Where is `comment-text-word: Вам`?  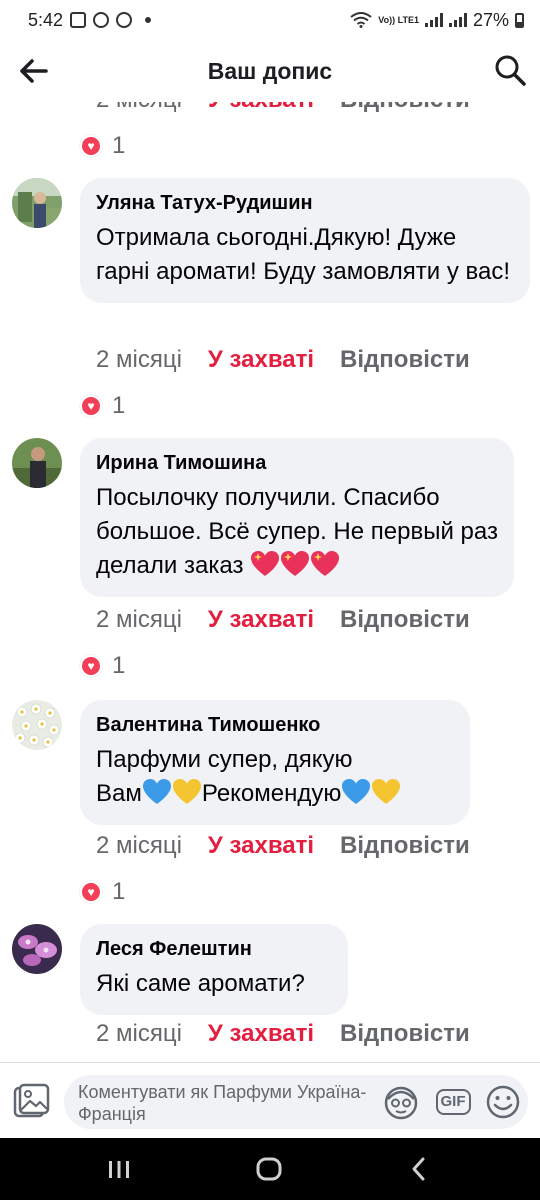
comment-text-word: Вам is located at coordinates (119, 793).